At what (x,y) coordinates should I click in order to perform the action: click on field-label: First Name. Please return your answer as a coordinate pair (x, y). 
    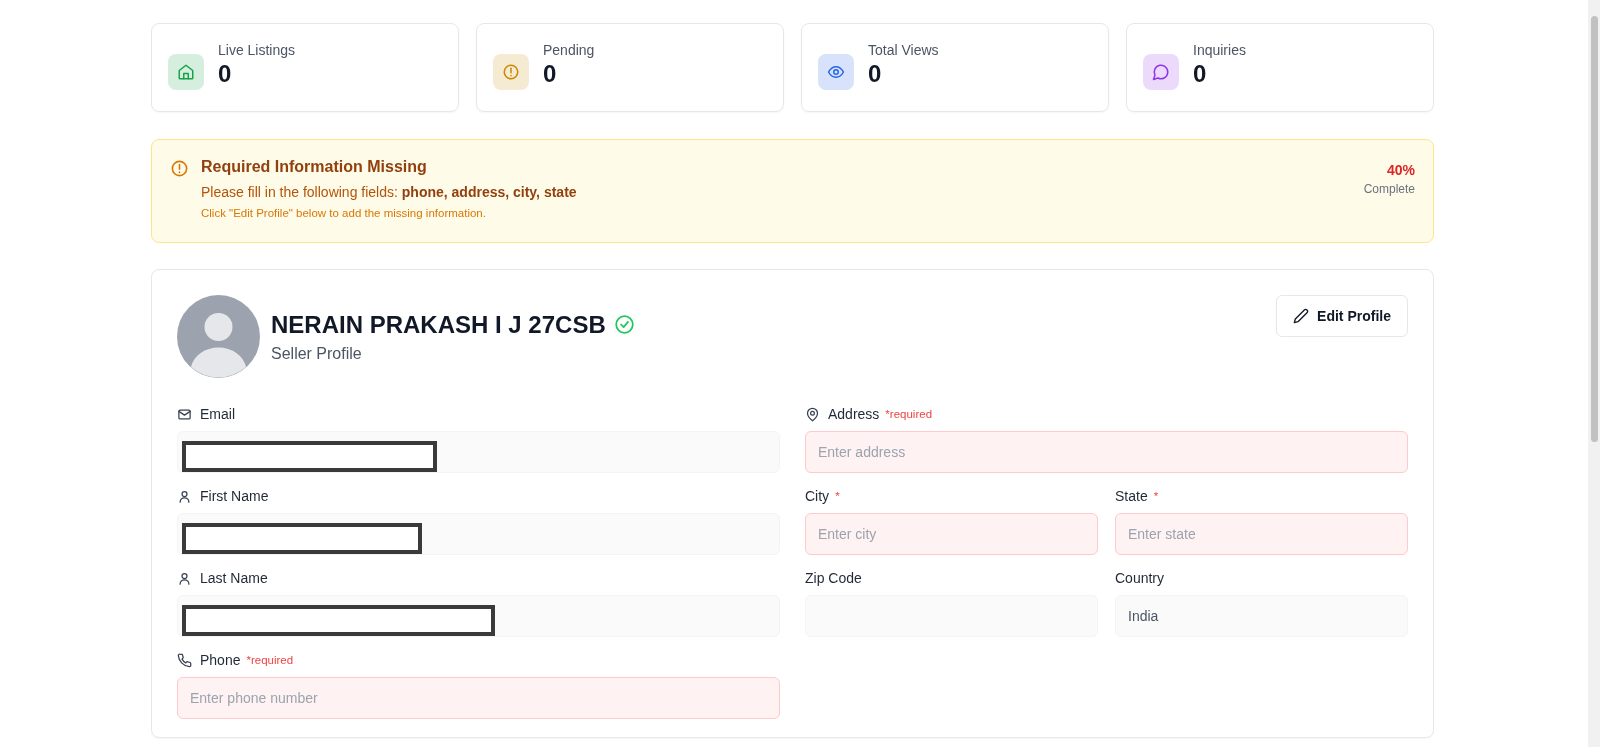
    Looking at the image, I should click on (234, 496).